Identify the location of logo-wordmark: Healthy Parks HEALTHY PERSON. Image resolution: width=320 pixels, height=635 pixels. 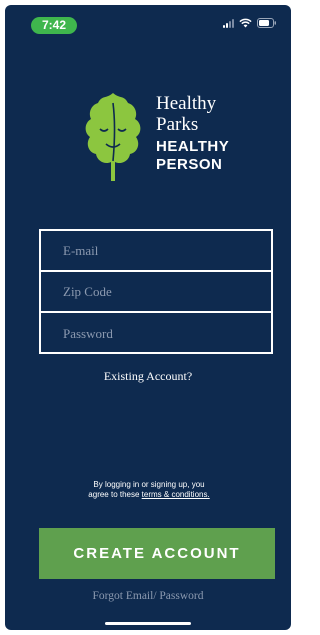
(192, 133).